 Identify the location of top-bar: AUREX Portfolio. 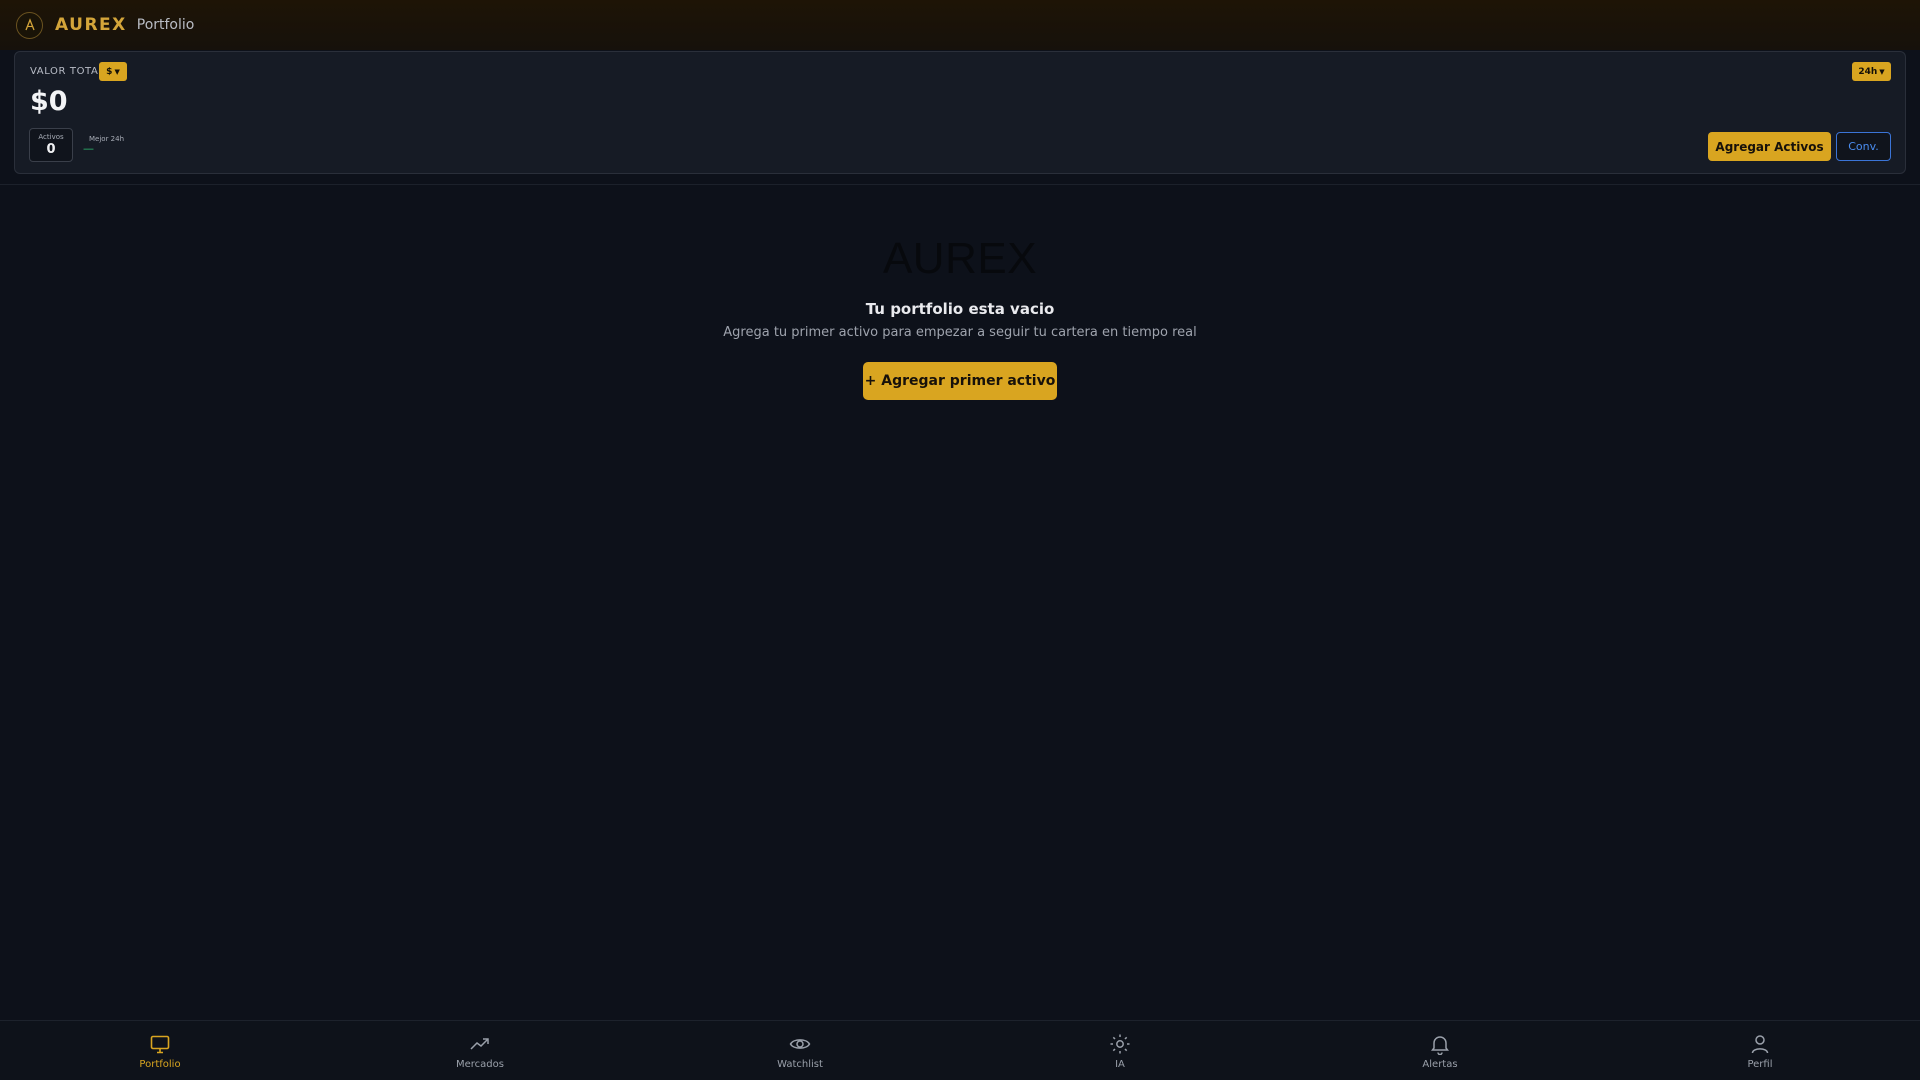
(960, 25).